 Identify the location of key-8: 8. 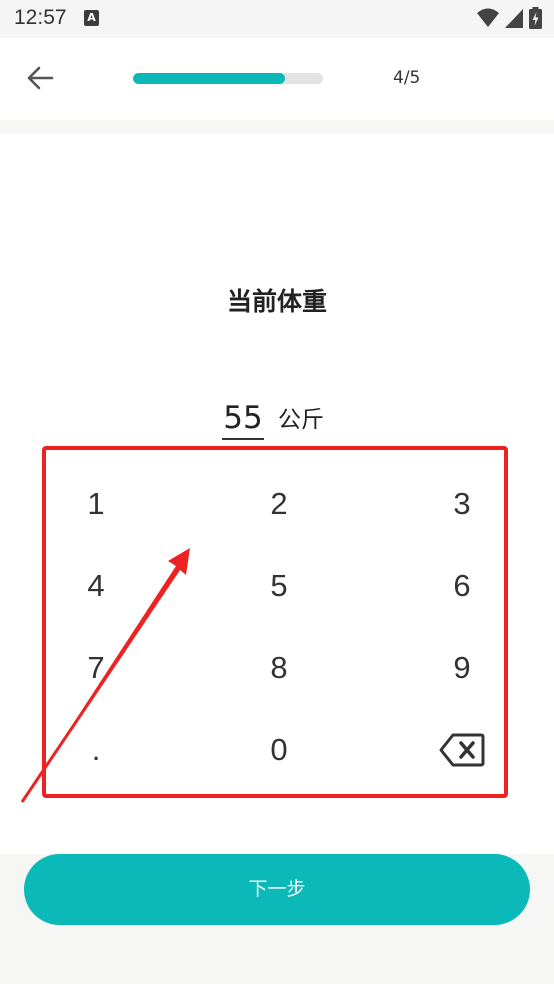
(279, 668).